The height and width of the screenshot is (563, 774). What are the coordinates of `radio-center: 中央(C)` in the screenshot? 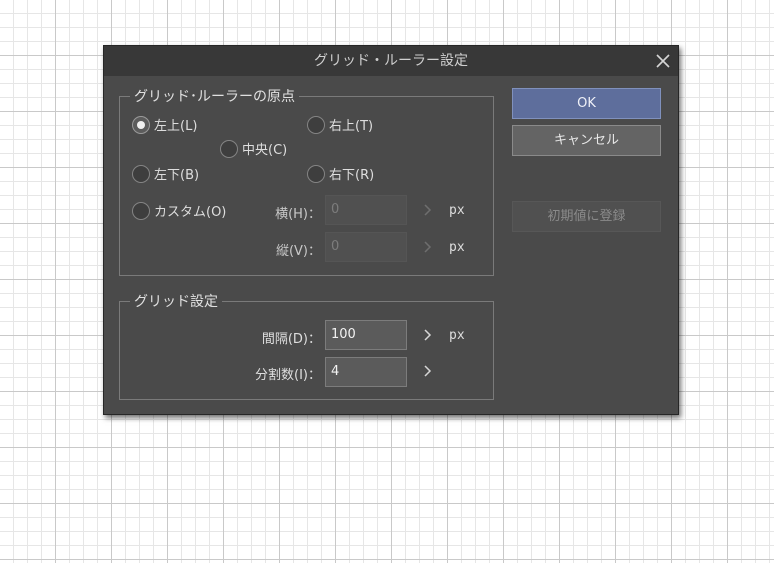 It's located at (253, 148).